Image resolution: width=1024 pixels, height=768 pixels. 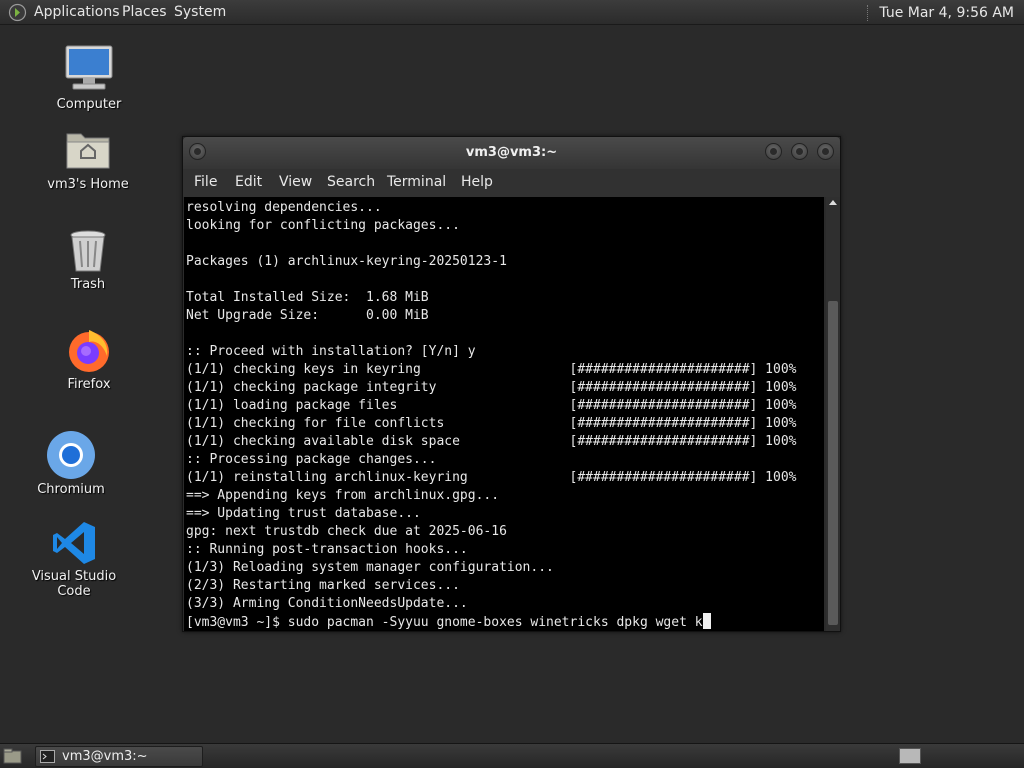 I want to click on clock-area: Tue Mar 4, 9:56 AM, so click(x=945, y=12).